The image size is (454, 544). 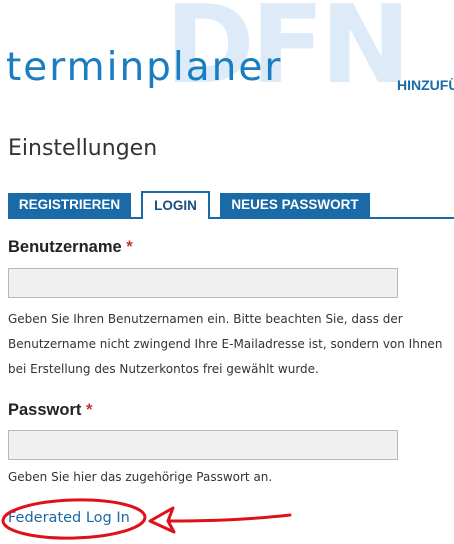 What do you see at coordinates (231, 218) in the screenshot?
I see `tab-bar-underline` at bounding box center [231, 218].